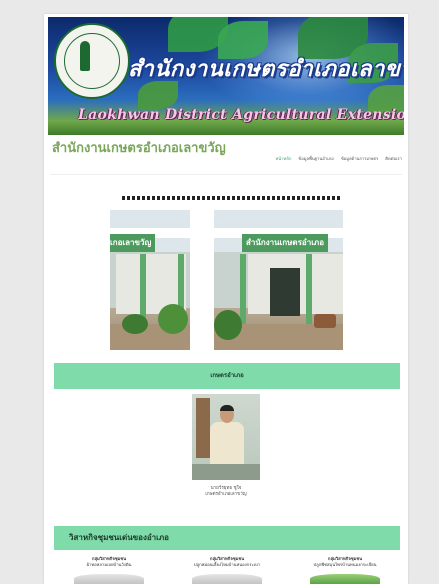 This screenshot has height=584, width=439. What do you see at coordinates (359, 158) in the screenshot?
I see `nav-item-agriculture-info: ข้อมูลด้านการเกษตร` at bounding box center [359, 158].